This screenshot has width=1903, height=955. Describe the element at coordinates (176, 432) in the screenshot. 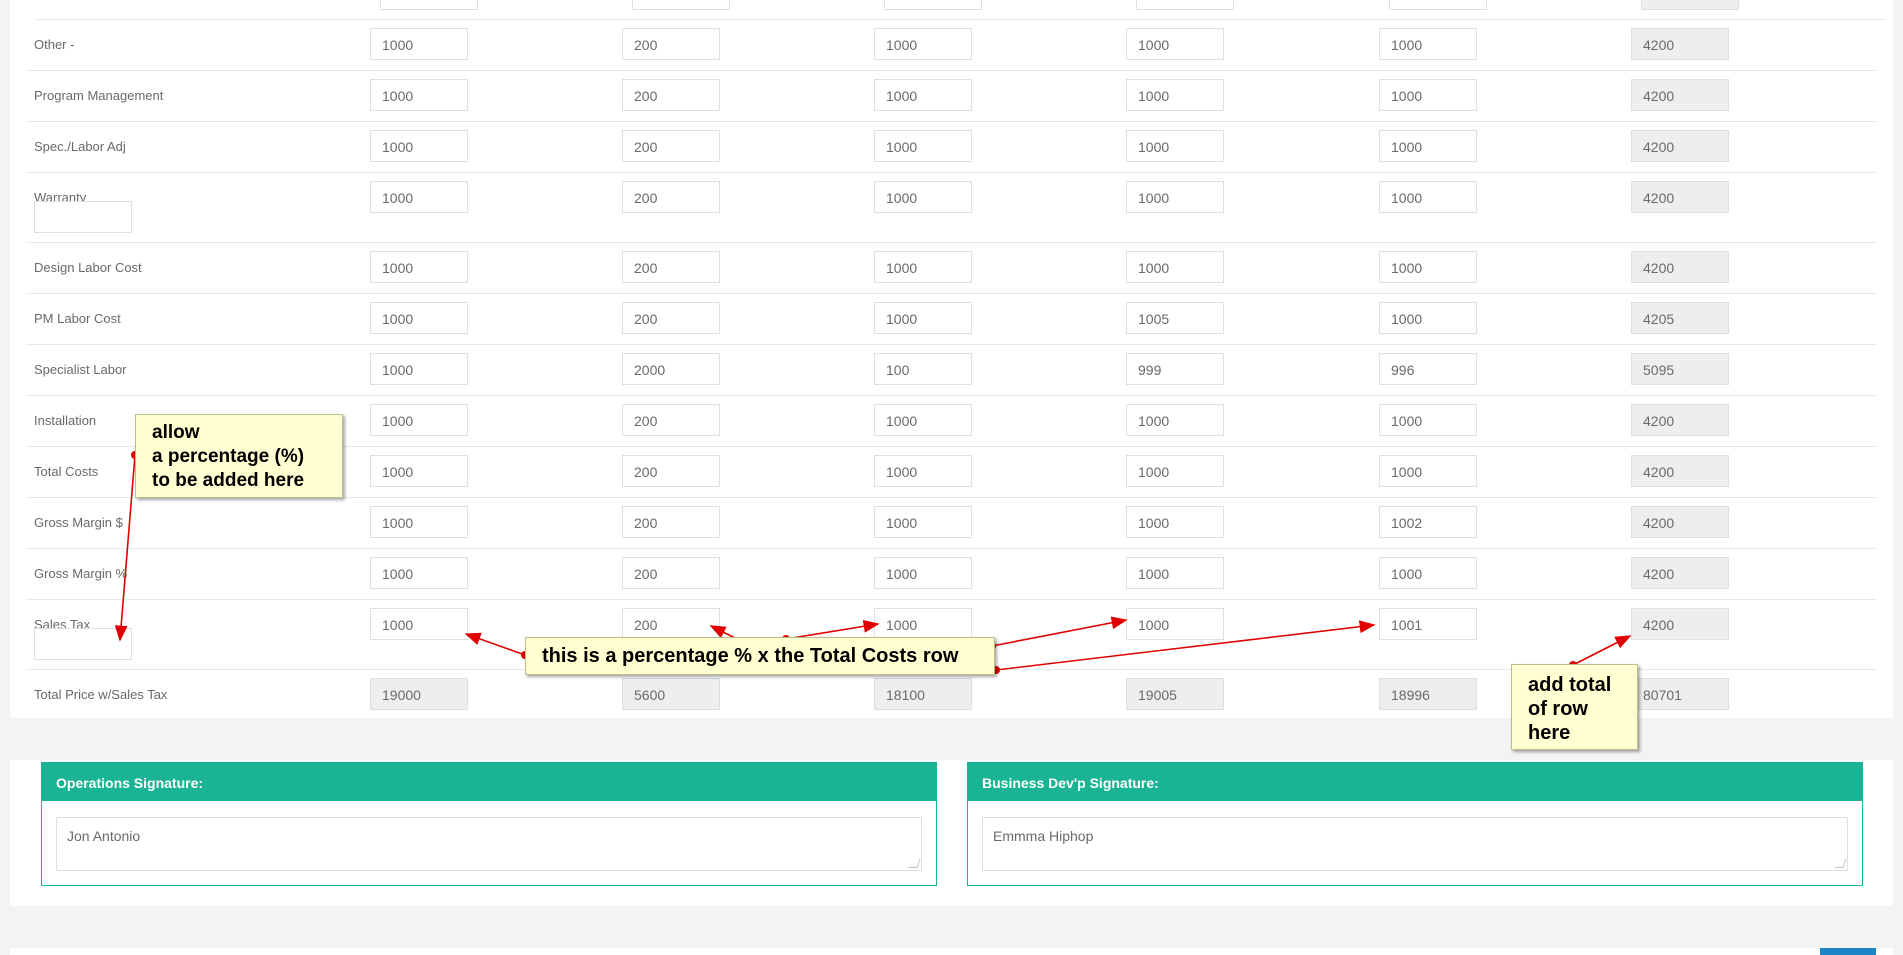

I see `note1-line1: allow` at that location.